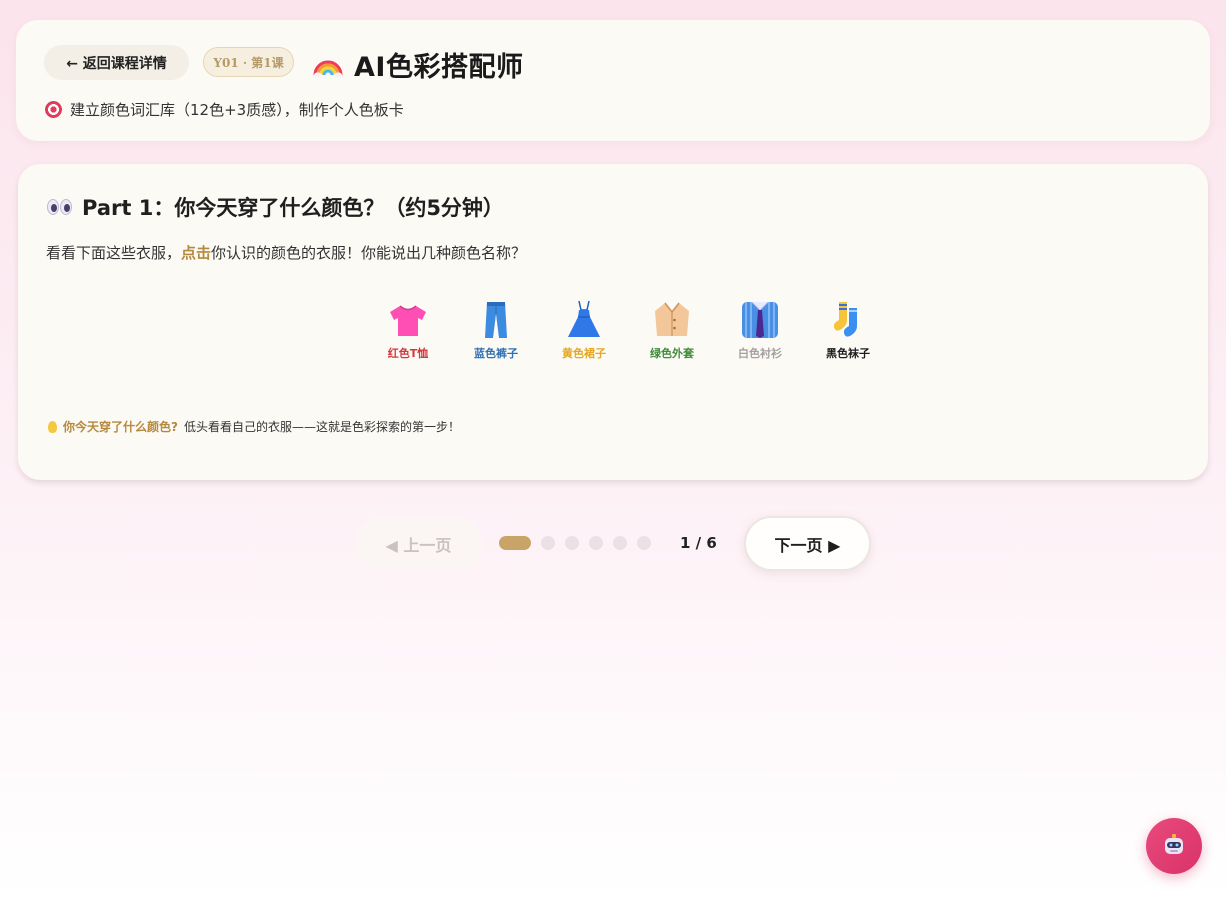  Describe the element at coordinates (52, 426) in the screenshot. I see `lightbulb-icon` at that location.